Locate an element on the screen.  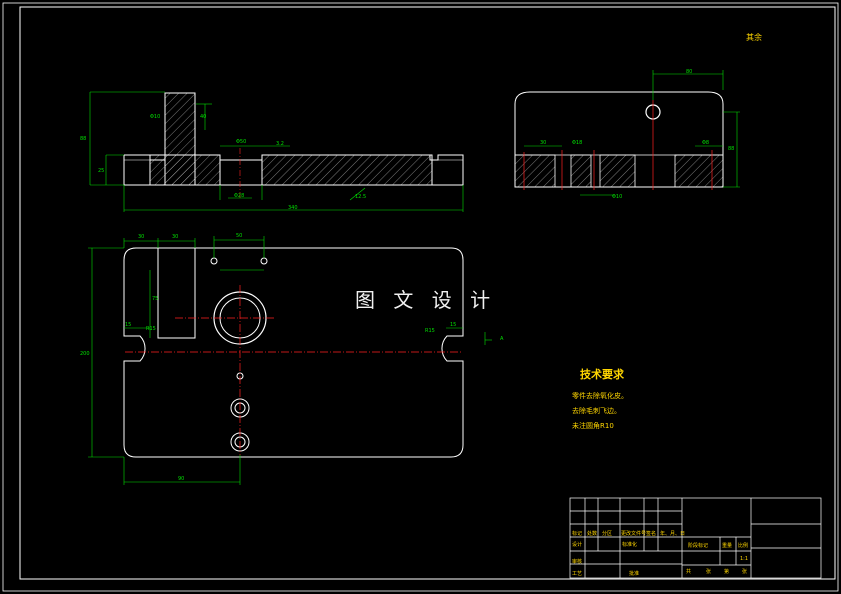
tb-label: 标记 is located at coordinates (577, 534).